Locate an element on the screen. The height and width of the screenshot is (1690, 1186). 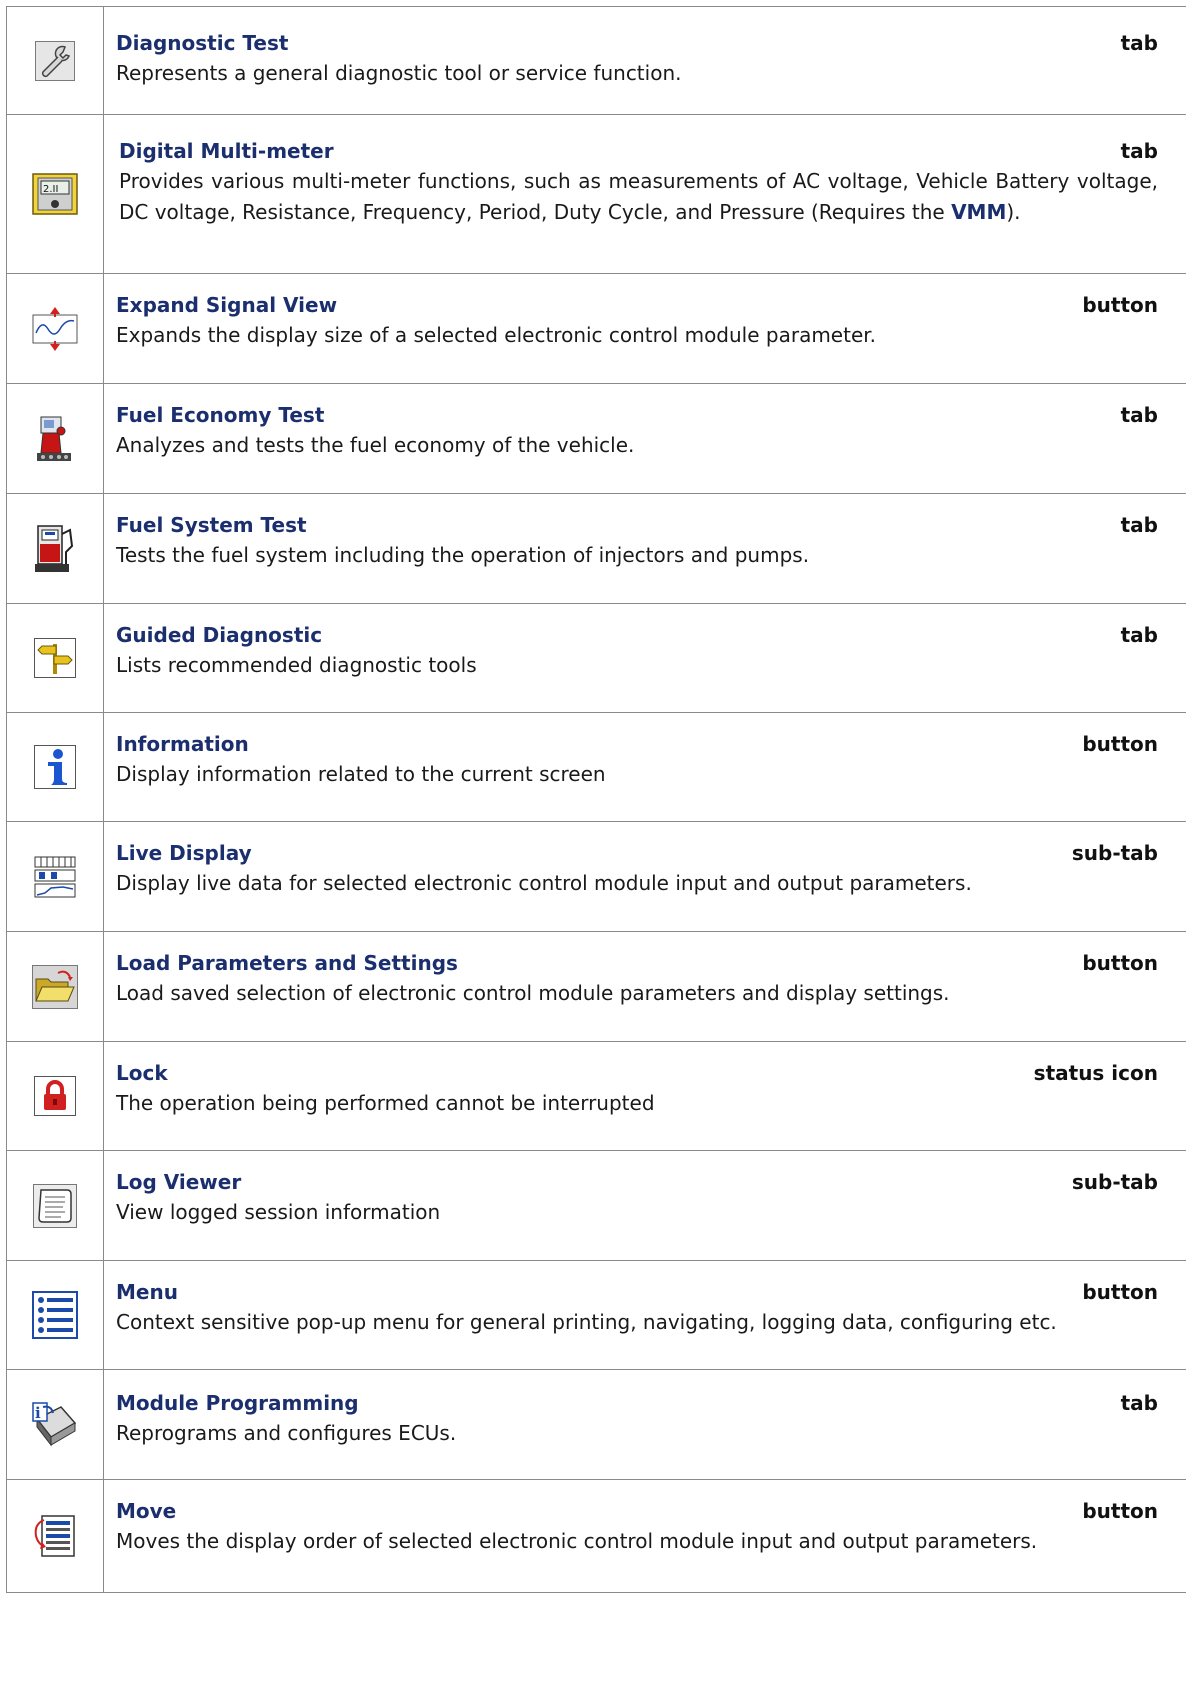
feature-title: Lock is located at coordinates (142, 1073).